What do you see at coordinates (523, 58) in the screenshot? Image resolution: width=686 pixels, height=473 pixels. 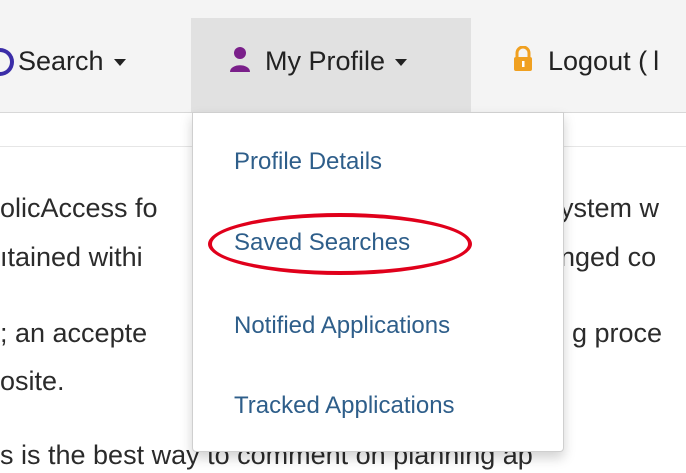 I see `lock-icon` at bounding box center [523, 58].